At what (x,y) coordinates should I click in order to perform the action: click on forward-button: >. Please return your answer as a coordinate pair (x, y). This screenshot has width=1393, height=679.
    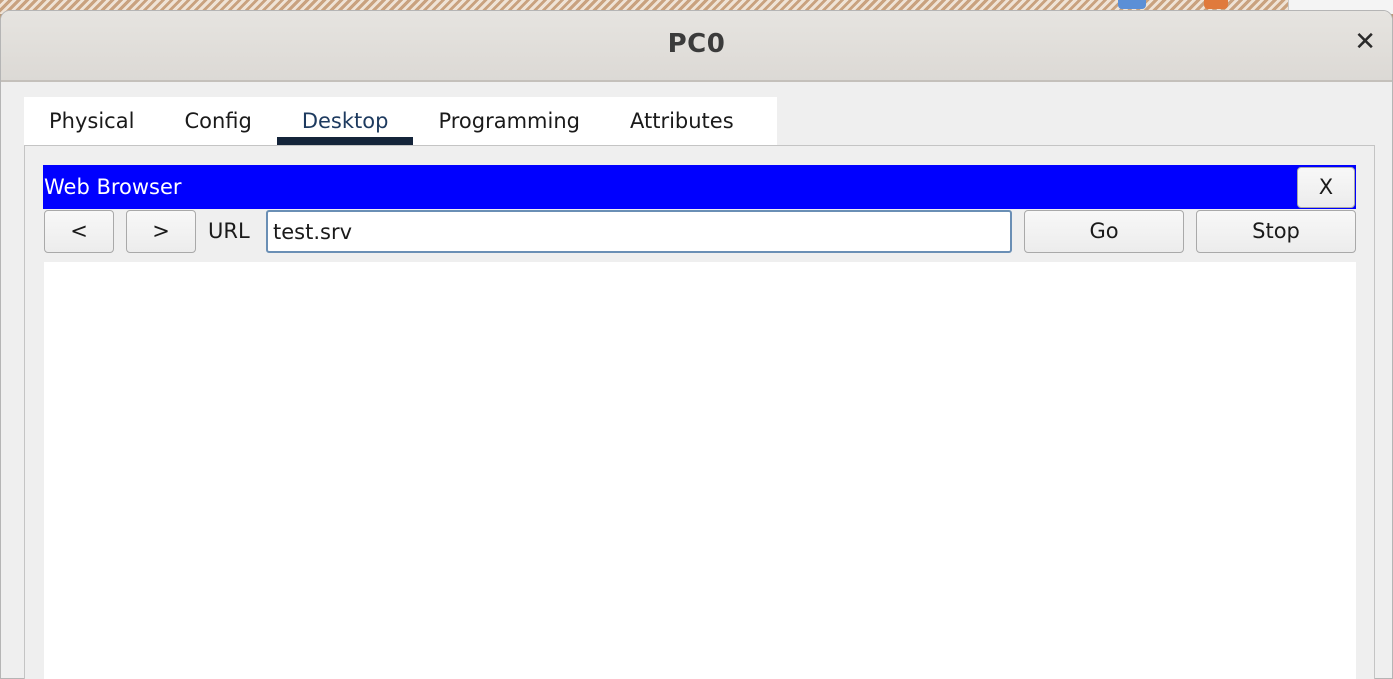
    Looking at the image, I should click on (161, 231).